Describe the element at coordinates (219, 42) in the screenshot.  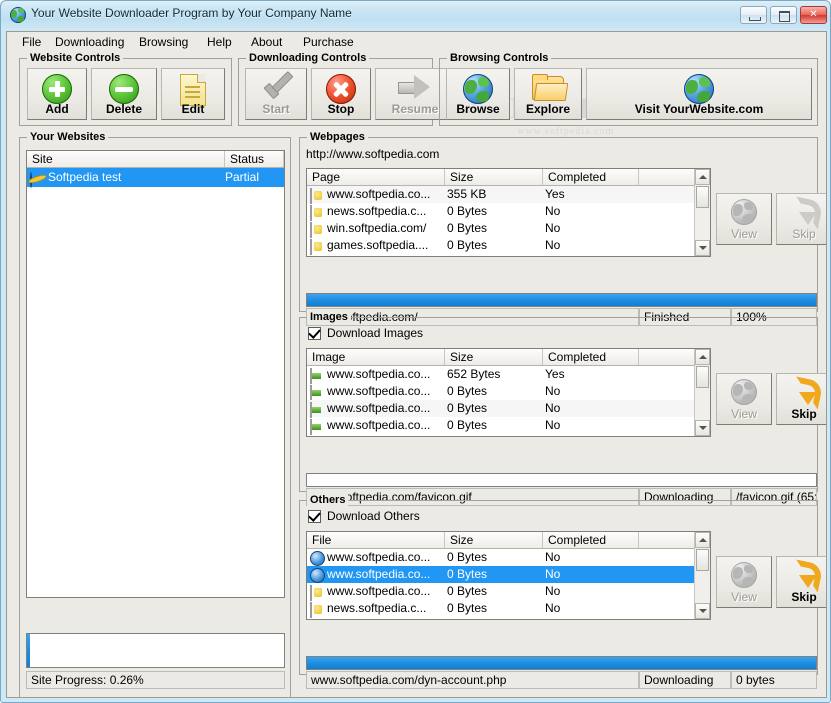
I see `menu-item-help: Help` at that location.